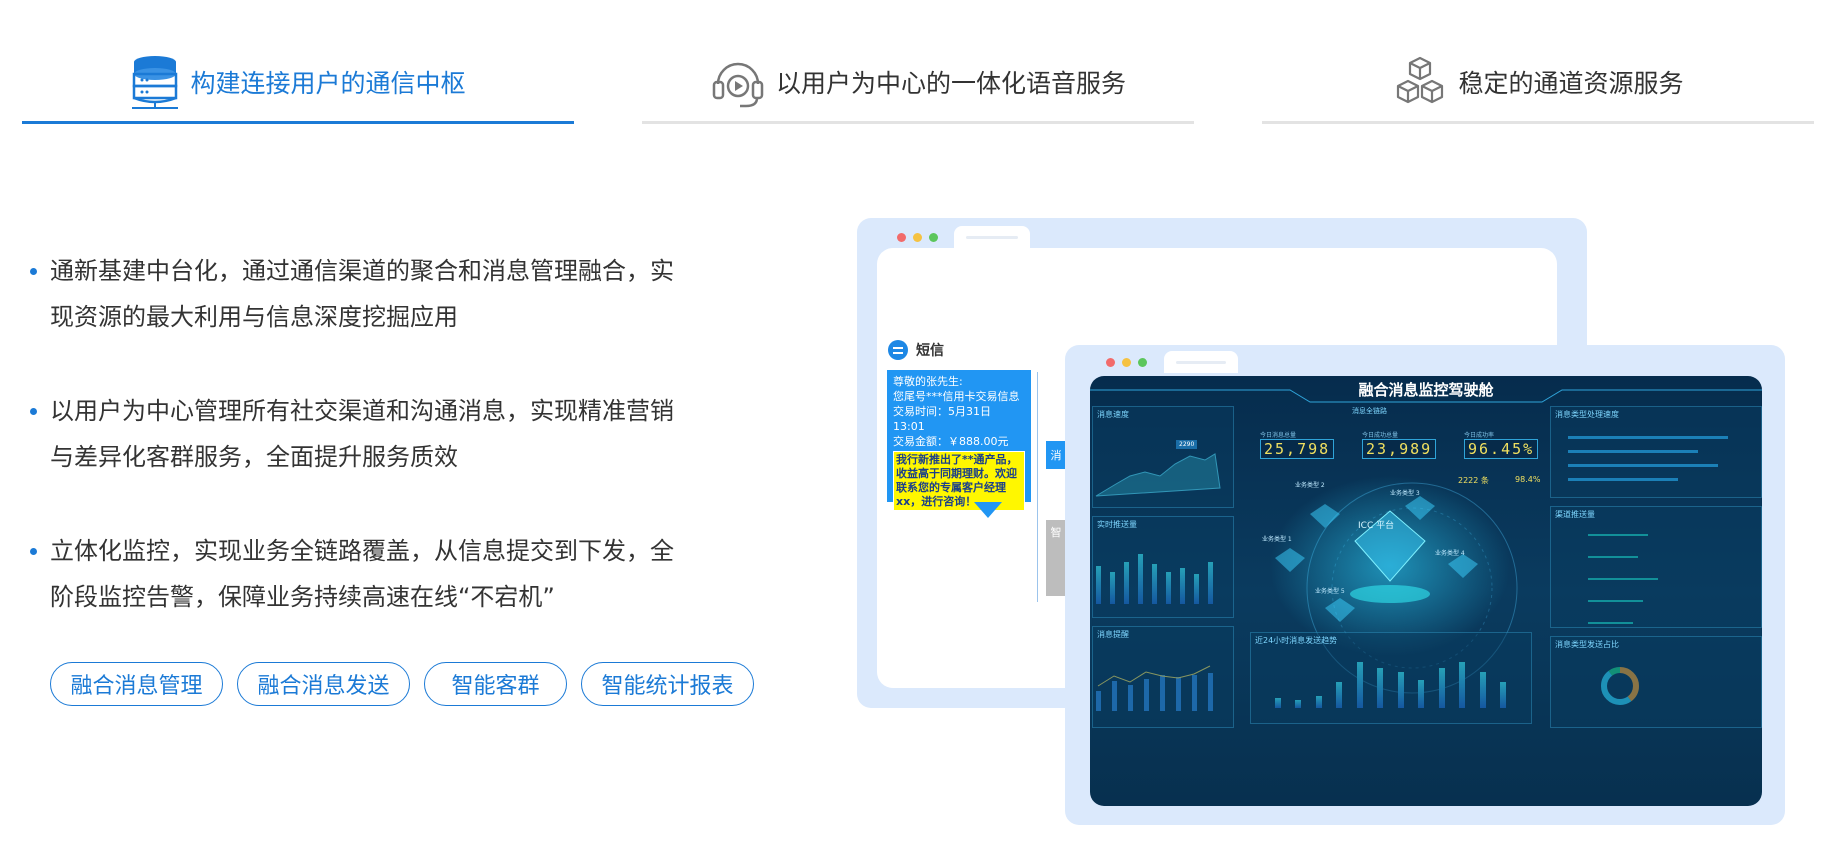  Describe the element at coordinates (1587, 644) in the screenshot. I see `panel-header: 消息类型发送占比` at that location.